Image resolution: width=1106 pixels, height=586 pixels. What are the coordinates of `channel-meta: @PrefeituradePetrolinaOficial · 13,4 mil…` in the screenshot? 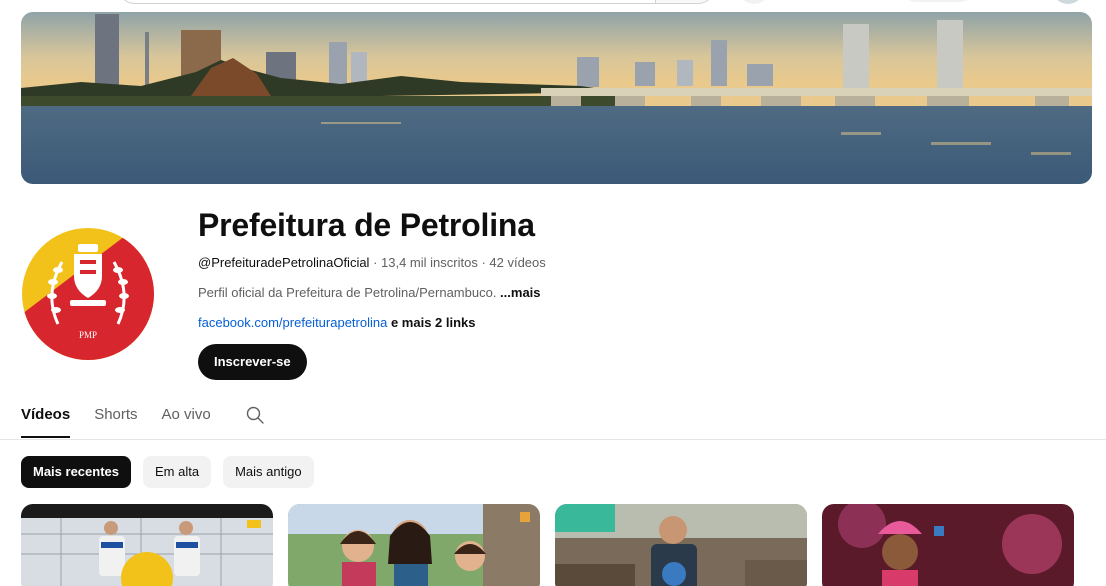 It's located at (628, 263).